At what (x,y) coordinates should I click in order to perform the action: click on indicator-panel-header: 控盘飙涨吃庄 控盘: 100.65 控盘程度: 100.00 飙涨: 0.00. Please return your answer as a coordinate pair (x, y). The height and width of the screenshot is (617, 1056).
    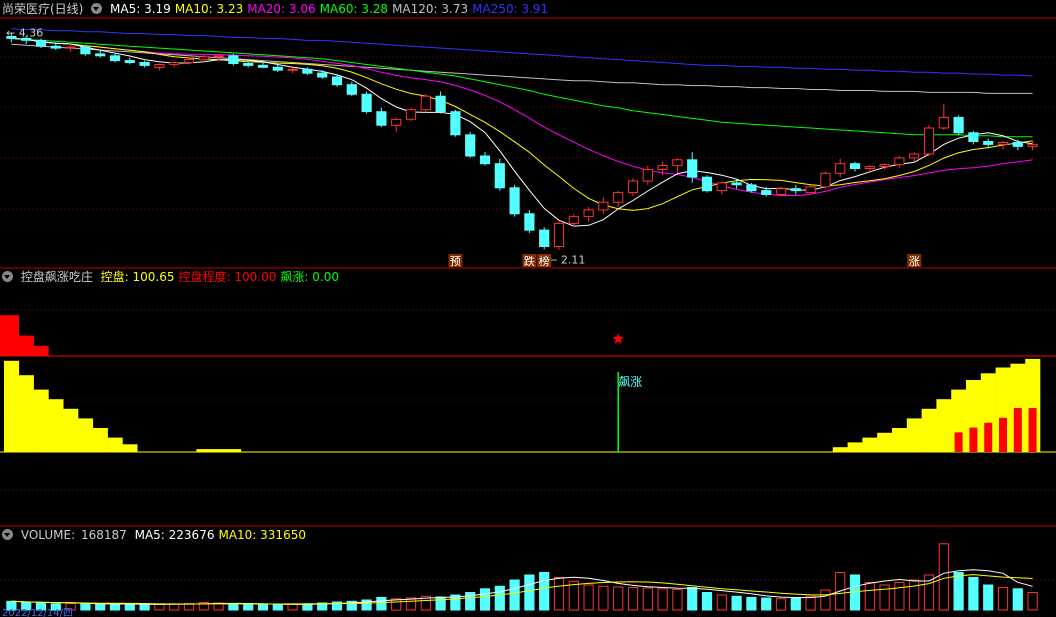
    Looking at the image, I should click on (174, 277).